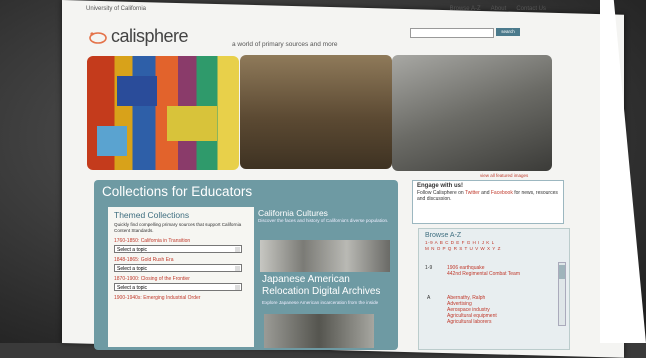 This screenshot has height=358, width=646. I want to click on tagline: a world of primary sources and more, so click(285, 44).